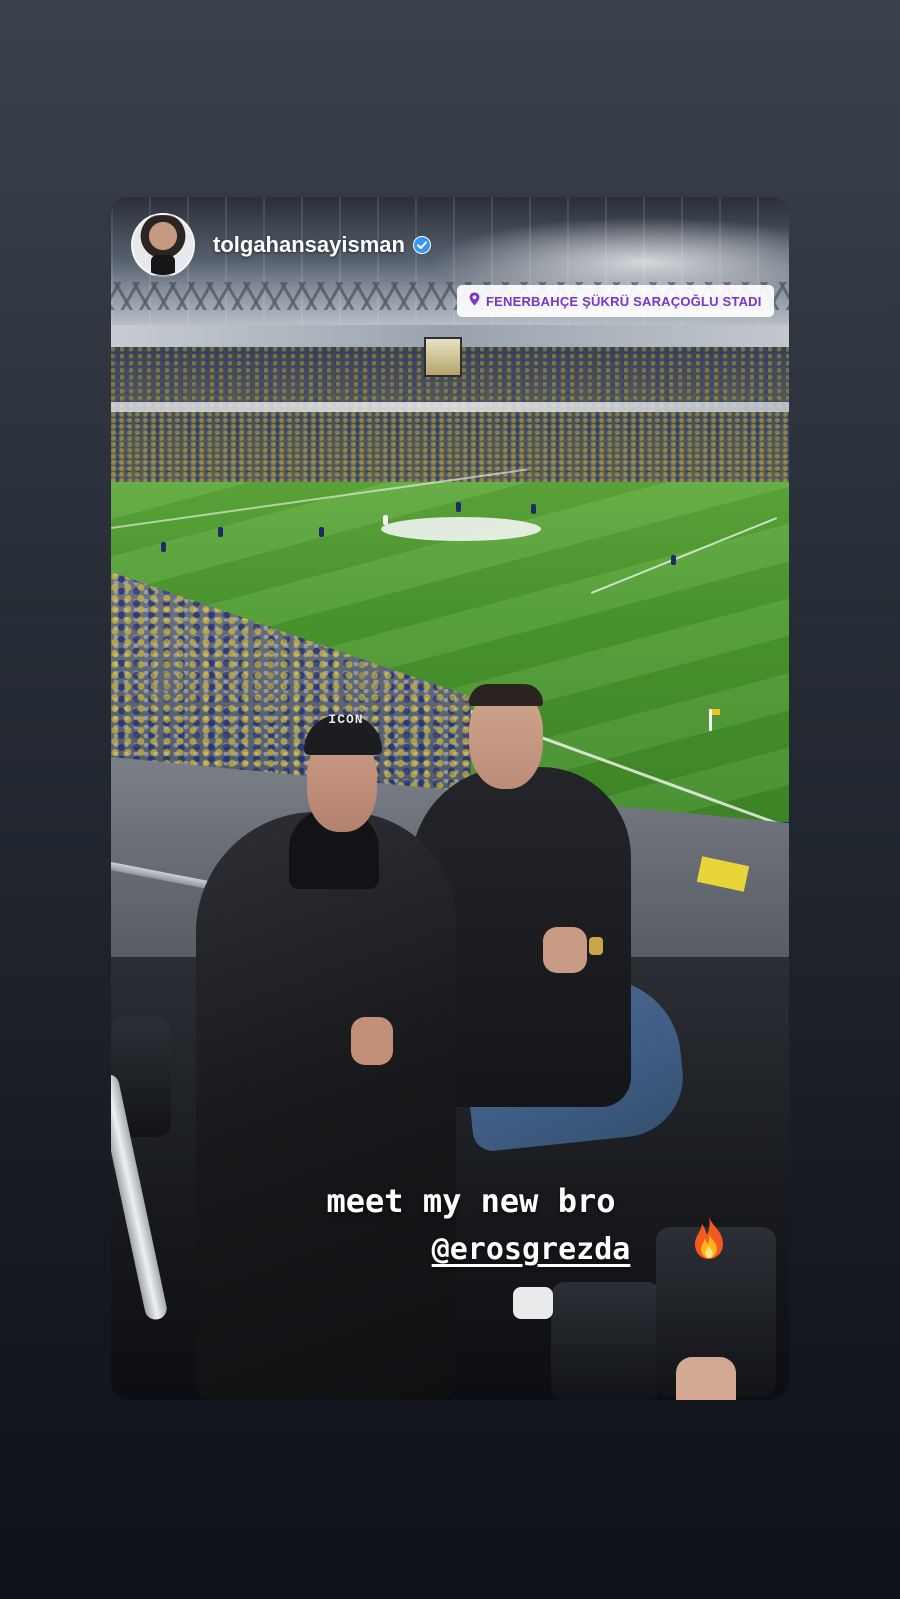  What do you see at coordinates (163, 245) in the screenshot?
I see `profile-avatar` at bounding box center [163, 245].